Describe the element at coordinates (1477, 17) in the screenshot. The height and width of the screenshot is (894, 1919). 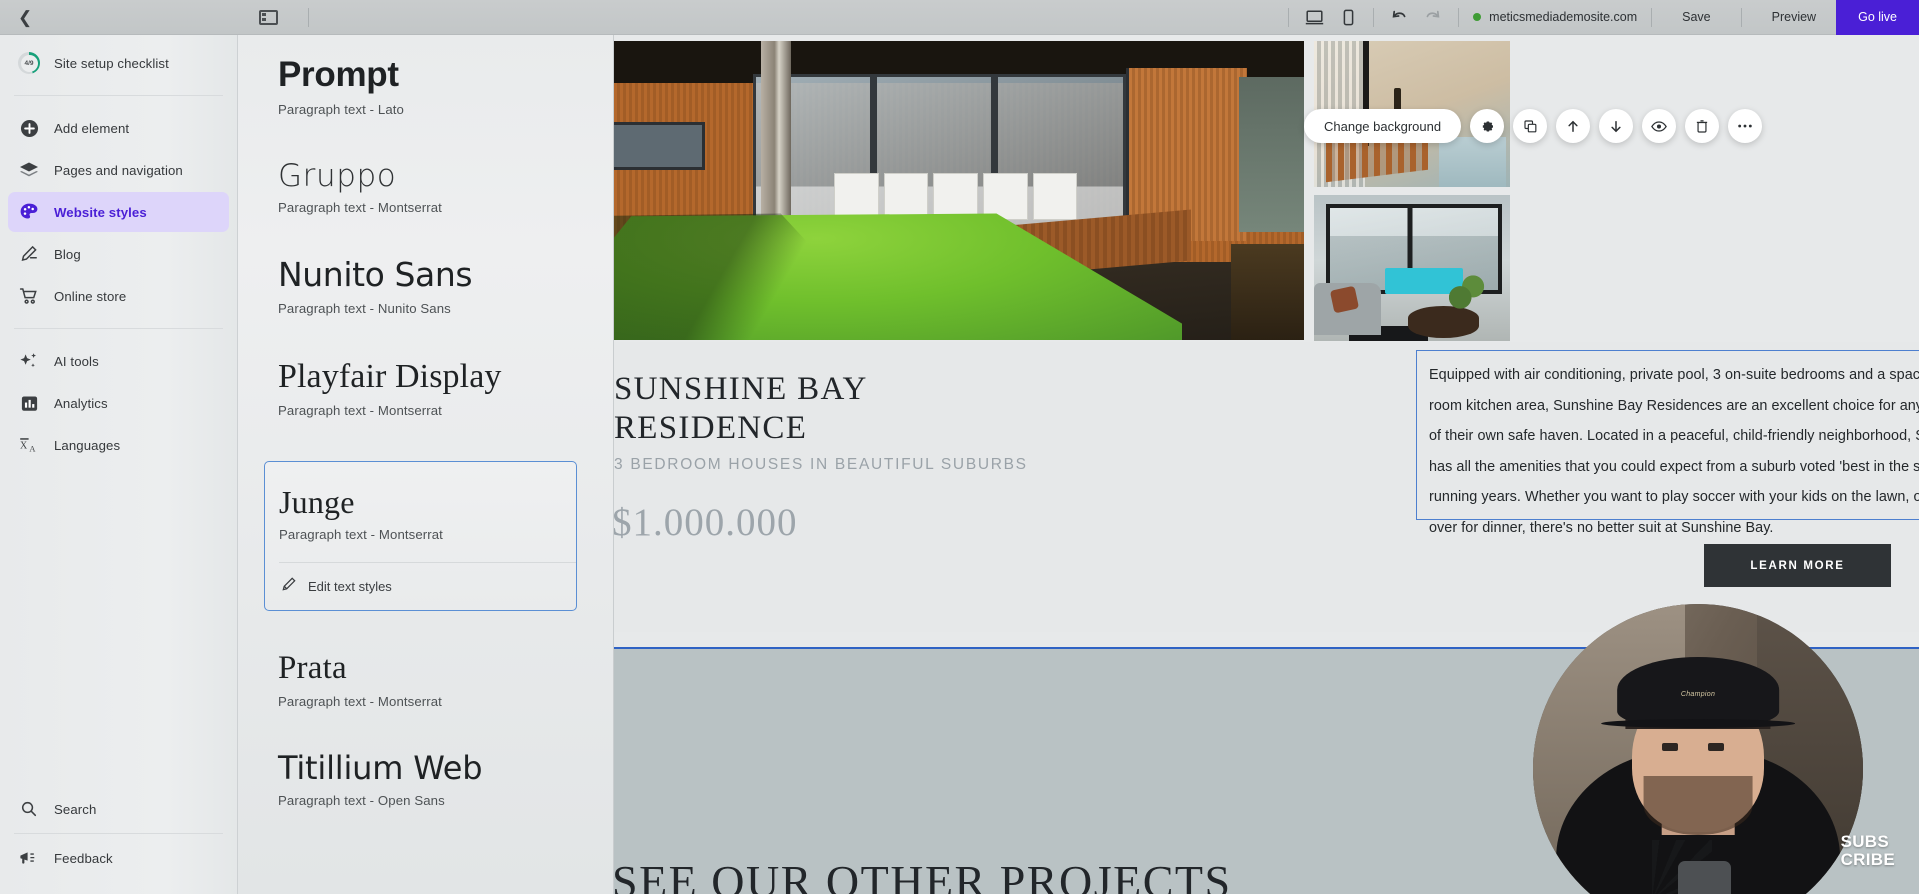
I see `status-dot-icon` at that location.